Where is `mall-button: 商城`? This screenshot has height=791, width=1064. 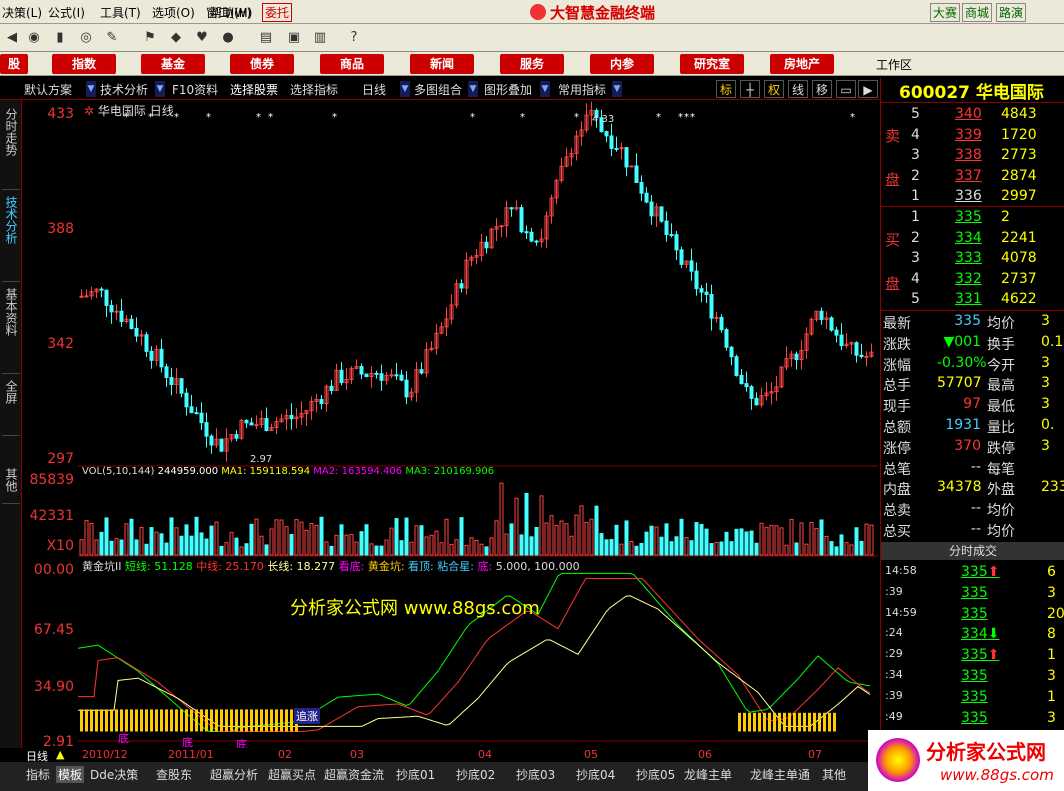
mall-button: 商城 is located at coordinates (977, 12).